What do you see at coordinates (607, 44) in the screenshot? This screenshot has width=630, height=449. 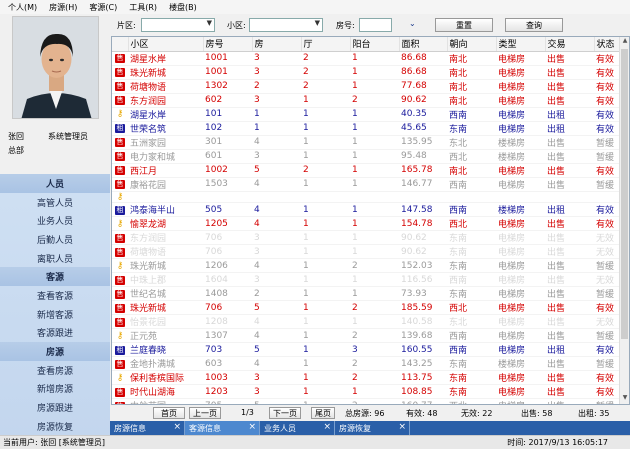 I see `column-header: 状态` at bounding box center [607, 44].